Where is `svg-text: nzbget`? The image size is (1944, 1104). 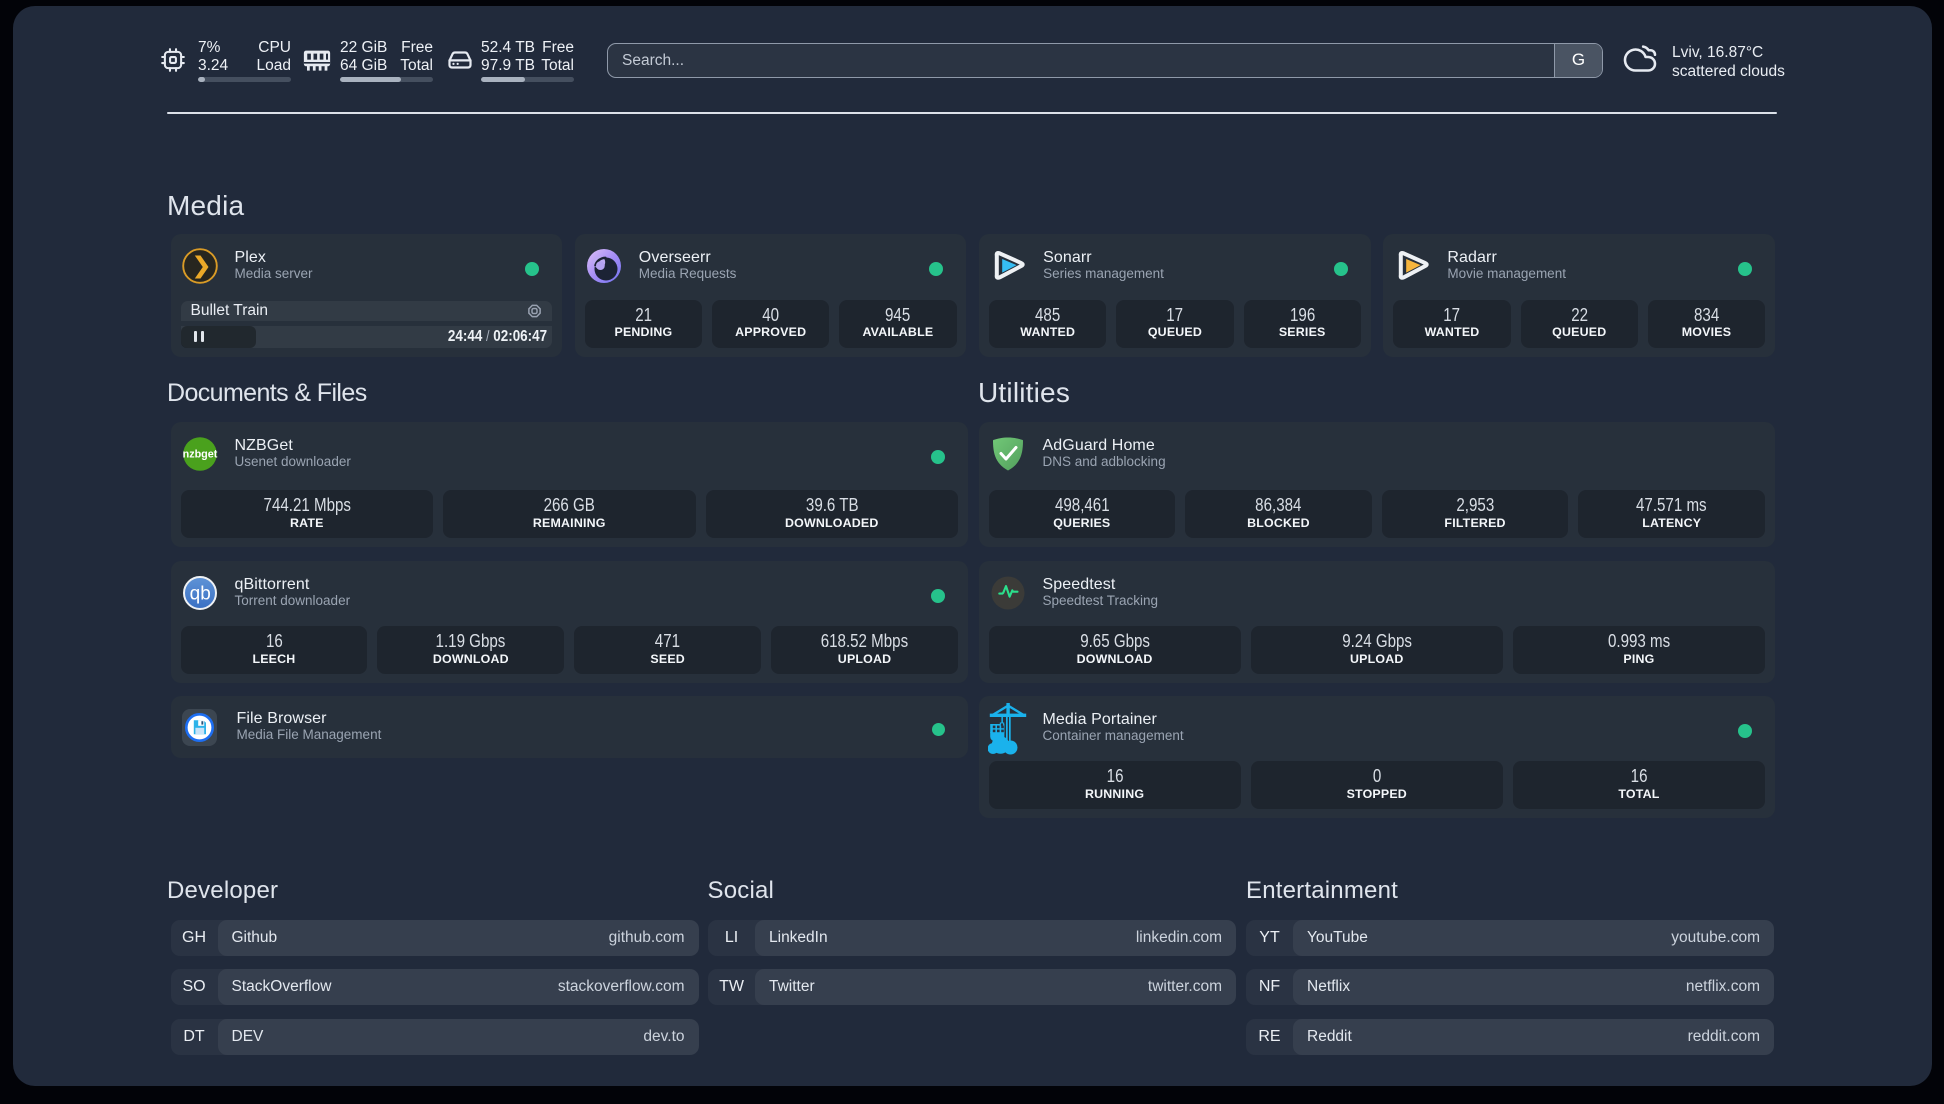
svg-text: nzbget is located at coordinates (199, 455).